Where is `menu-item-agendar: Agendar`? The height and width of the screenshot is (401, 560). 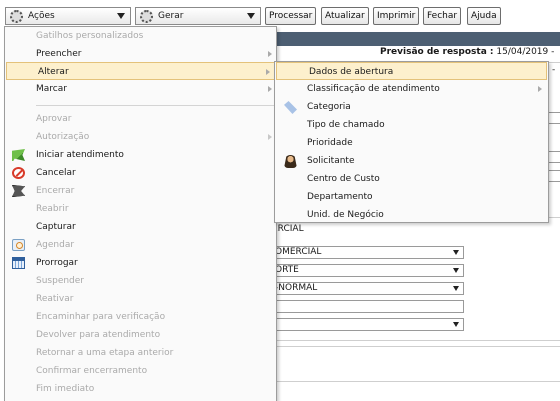
menu-item-agendar: Agendar is located at coordinates (140, 245).